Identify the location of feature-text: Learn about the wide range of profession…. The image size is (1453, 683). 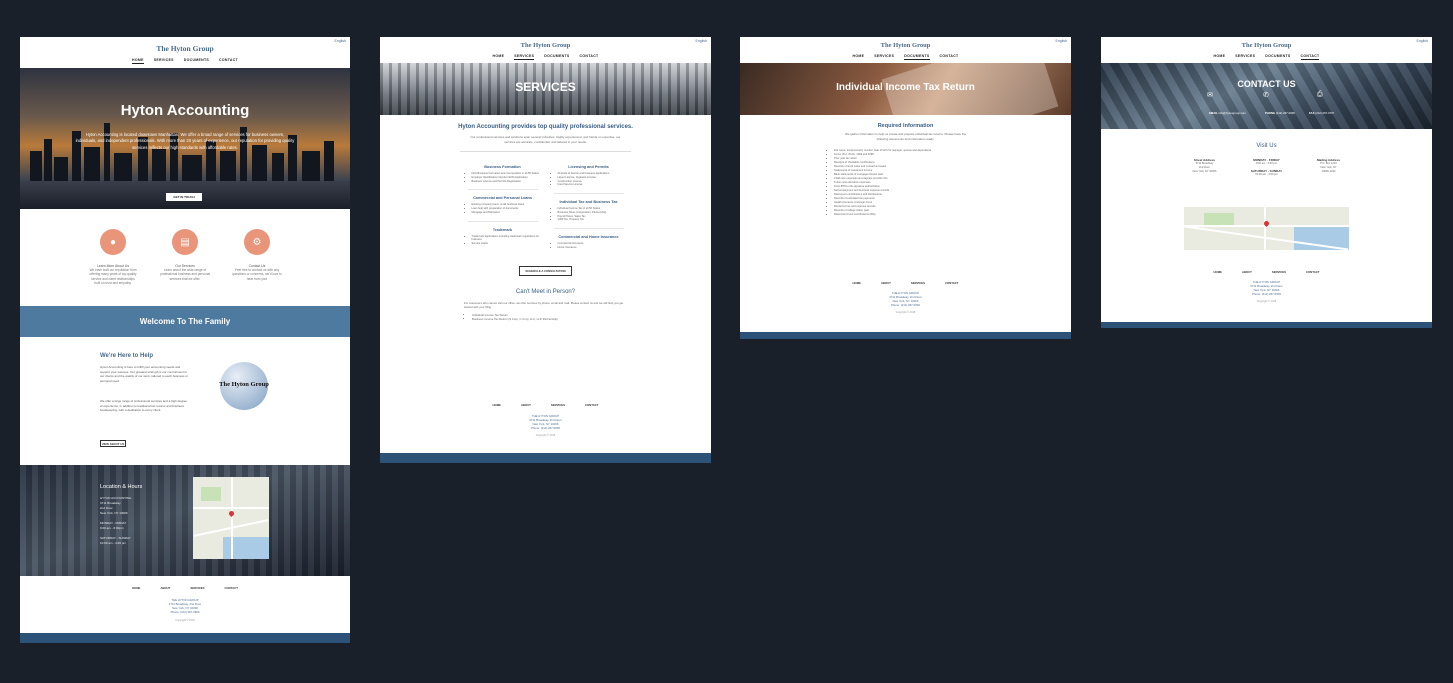
(185, 274).